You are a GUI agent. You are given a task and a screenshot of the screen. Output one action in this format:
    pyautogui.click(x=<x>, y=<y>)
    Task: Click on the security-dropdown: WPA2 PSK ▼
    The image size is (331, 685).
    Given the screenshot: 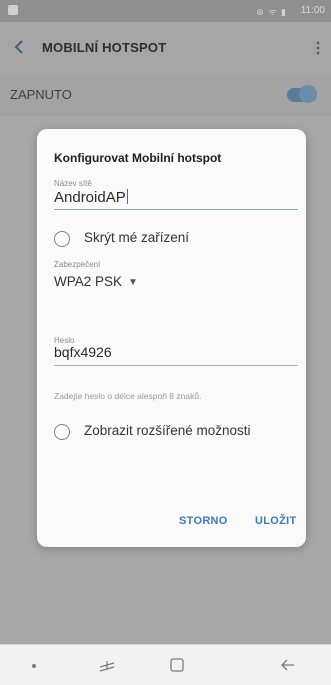 What is the action you would take?
    pyautogui.click(x=96, y=281)
    